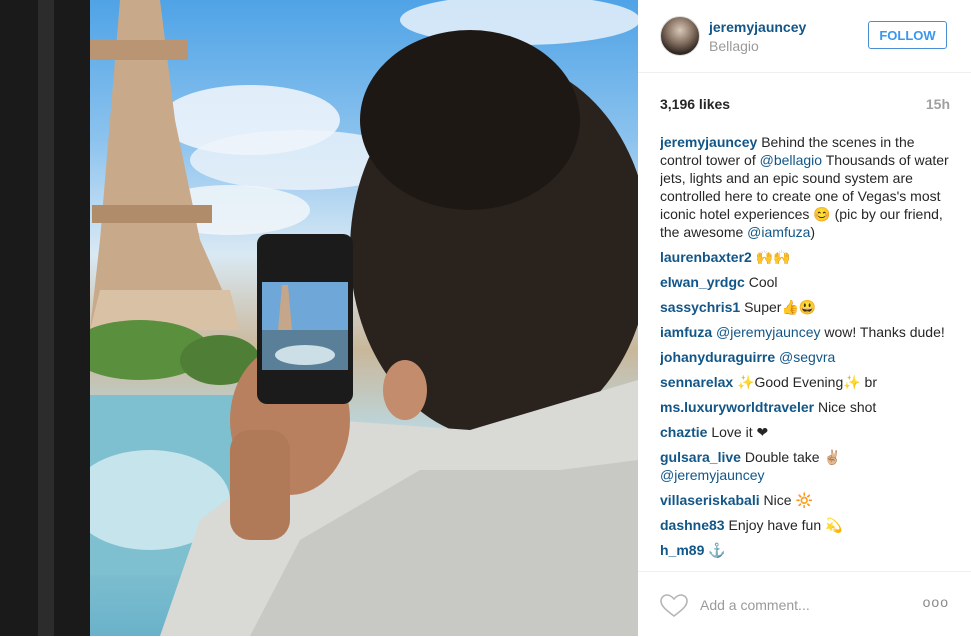  I want to click on comment-item: dashne83 Enjoy have fun 💫, so click(808, 525).